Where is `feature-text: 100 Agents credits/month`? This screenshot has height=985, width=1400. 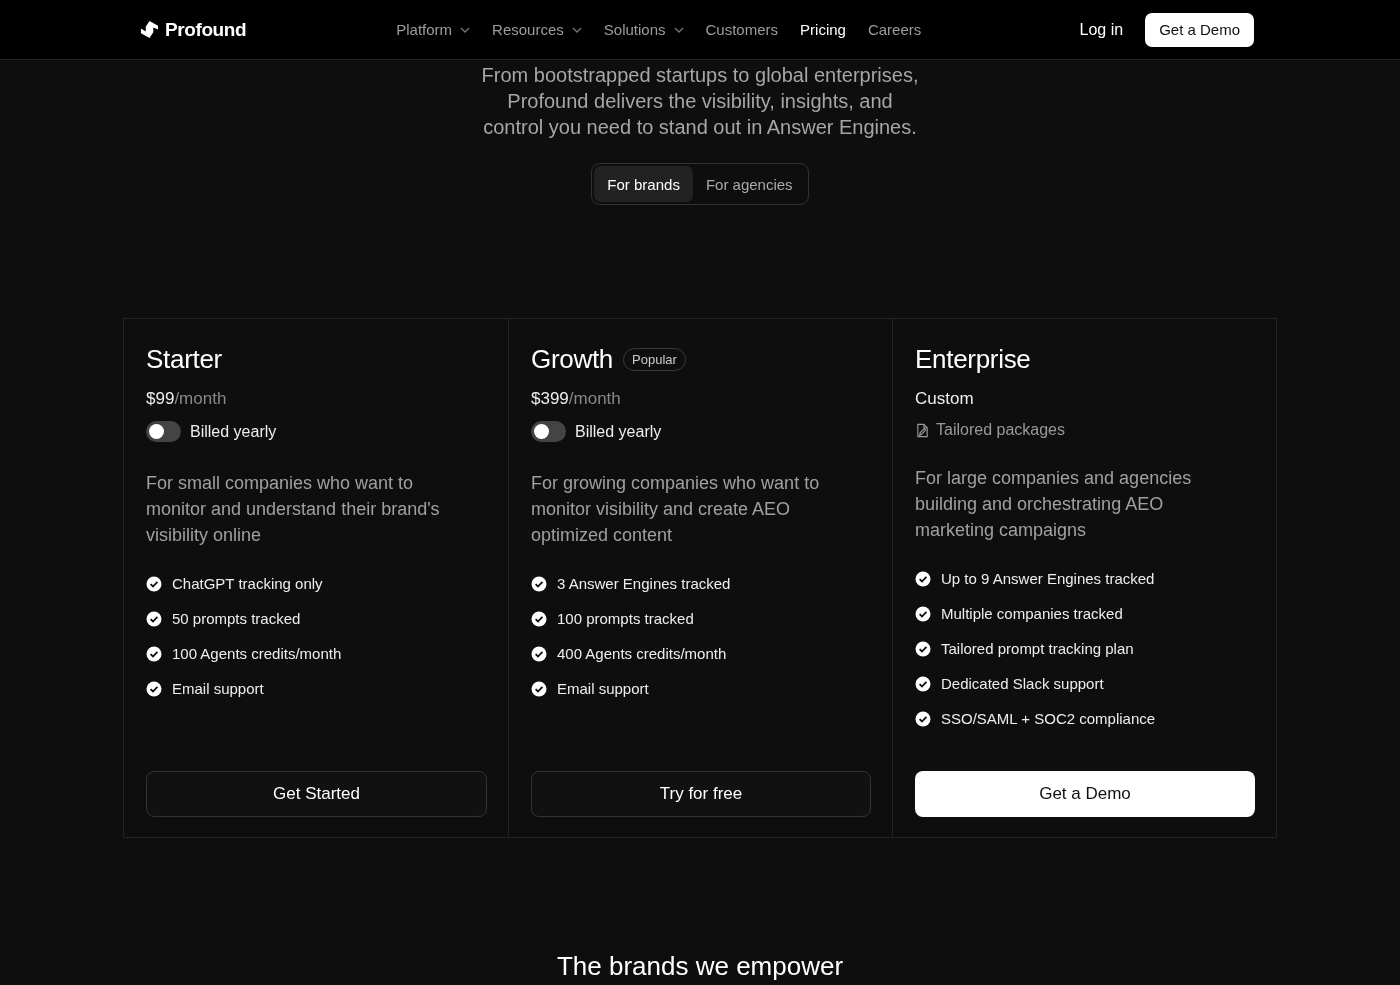
feature-text: 100 Agents credits/month is located at coordinates (257, 653).